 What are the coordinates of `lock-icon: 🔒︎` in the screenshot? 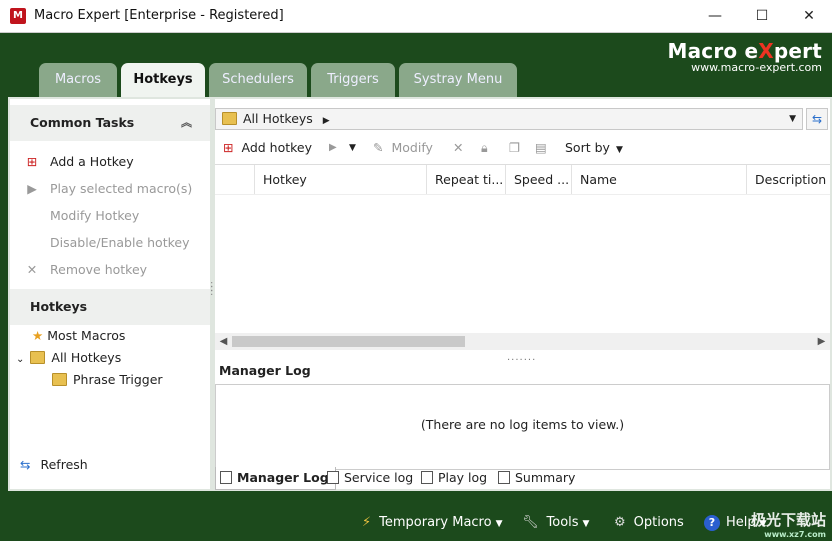 It's located at (484, 147).